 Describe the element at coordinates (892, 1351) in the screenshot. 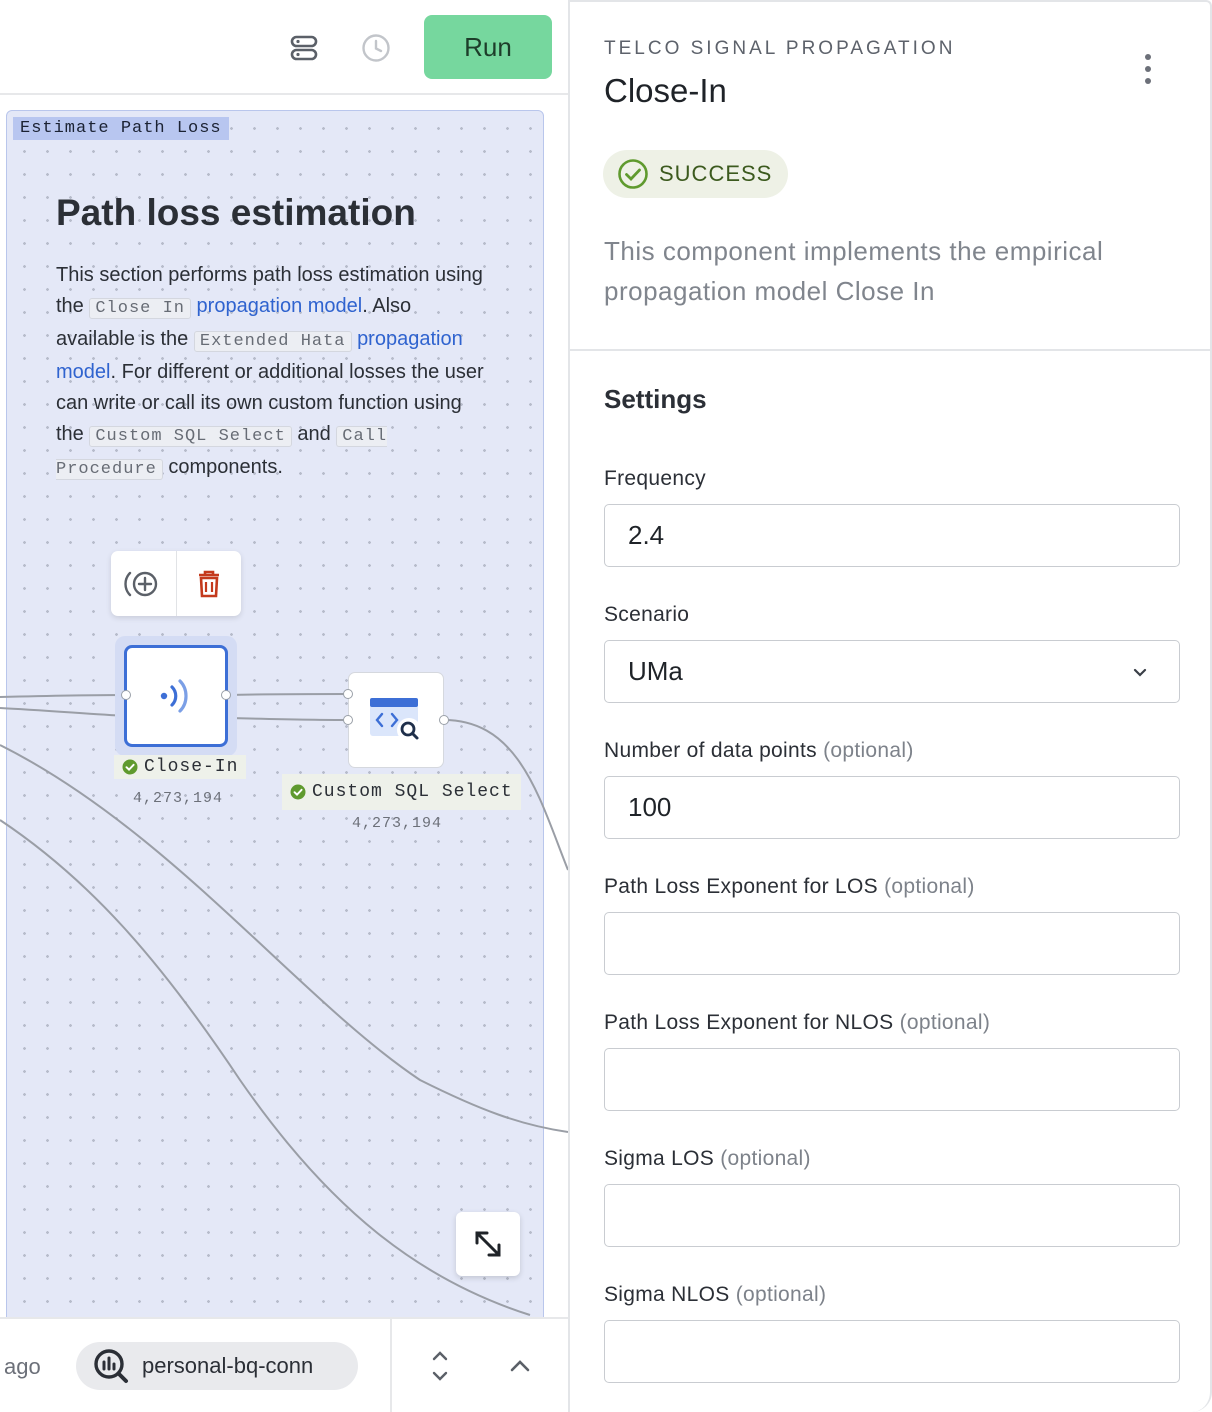

I see `sigma-nlos-input` at that location.